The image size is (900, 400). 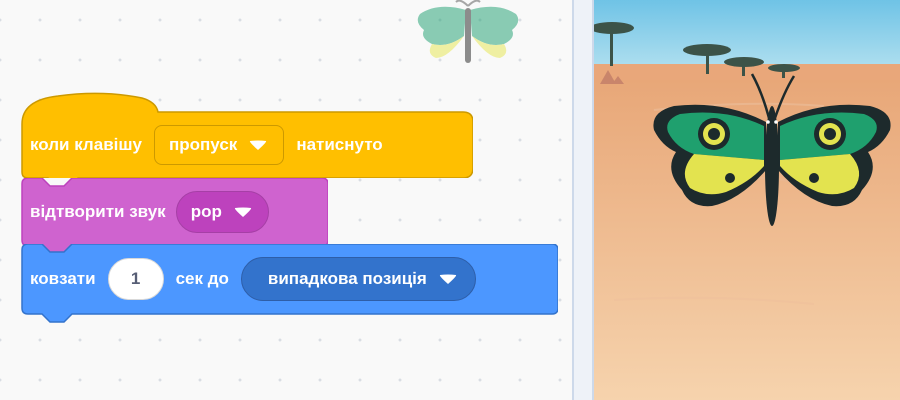 I want to click on sound-label: відтворити звук, so click(x=98, y=211).